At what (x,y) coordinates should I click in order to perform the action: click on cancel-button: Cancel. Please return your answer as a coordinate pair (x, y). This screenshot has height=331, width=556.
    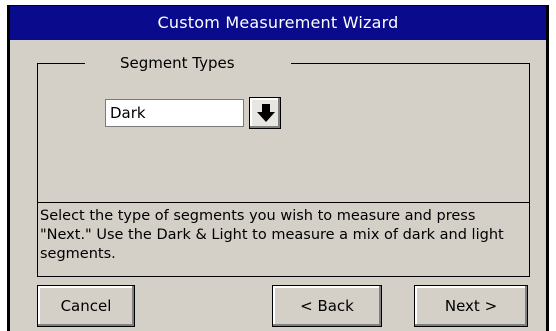
    Looking at the image, I should click on (86, 306).